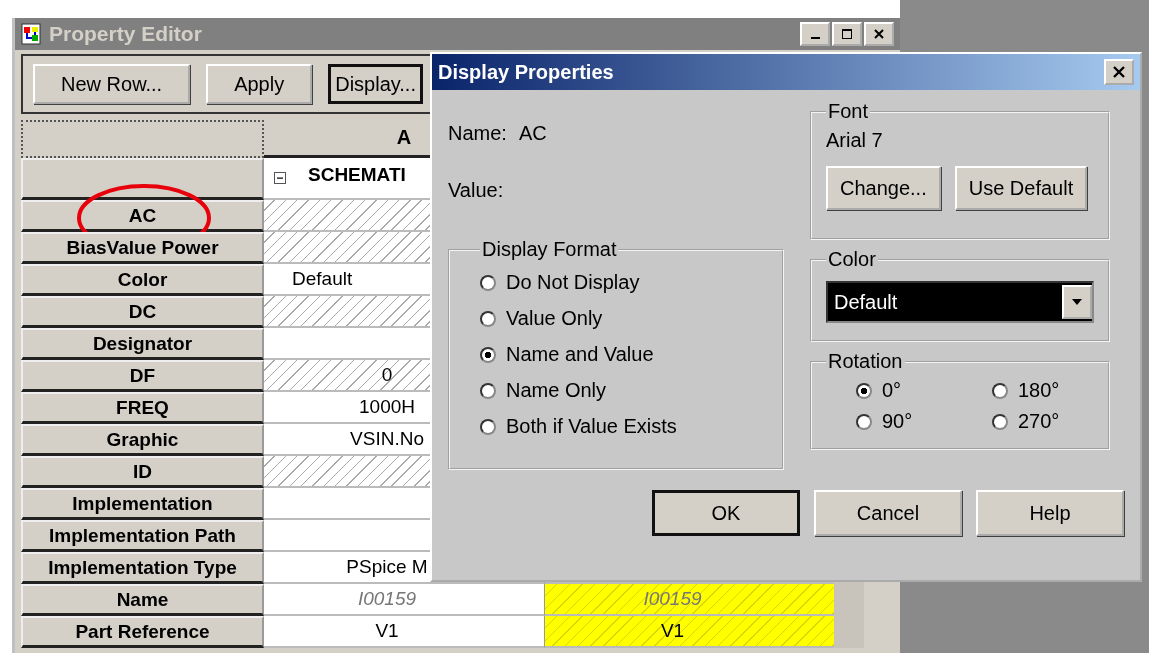 The width and height of the screenshot is (1149, 653). Describe the element at coordinates (477, 133) in the screenshot. I see `name-label: Name:` at that location.